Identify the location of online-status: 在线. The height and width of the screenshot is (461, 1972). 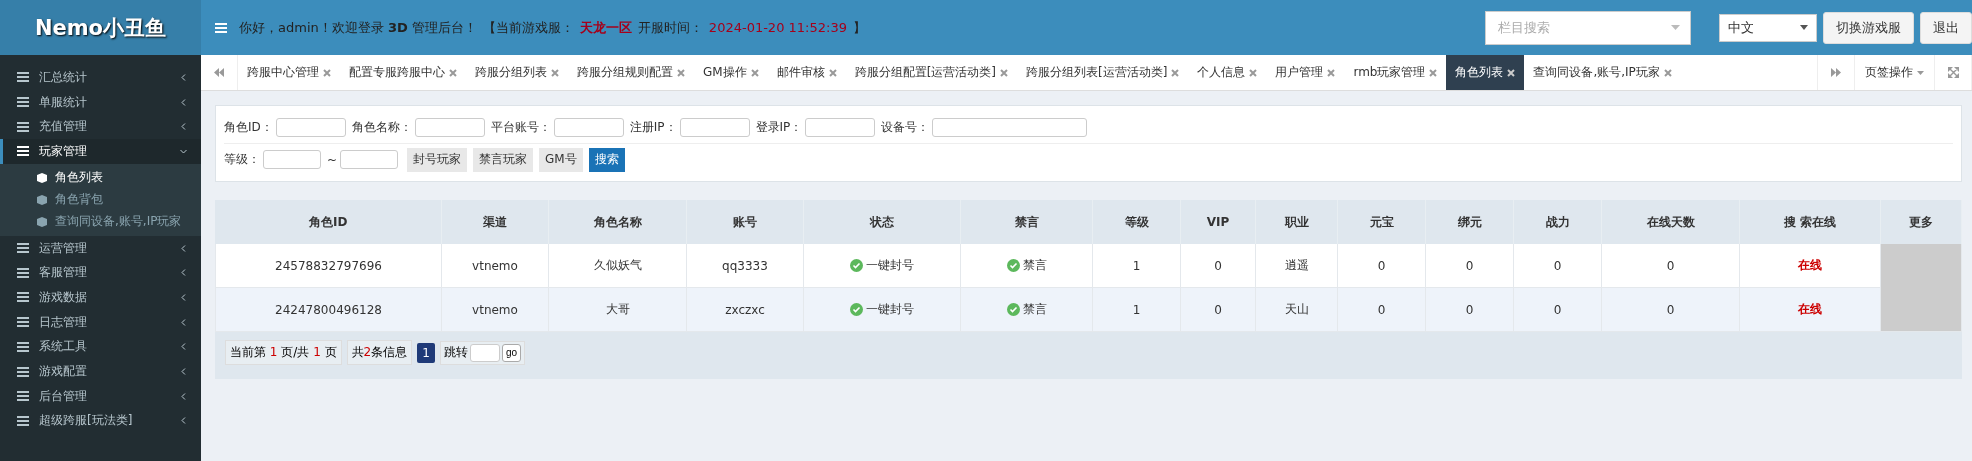
(1810, 266).